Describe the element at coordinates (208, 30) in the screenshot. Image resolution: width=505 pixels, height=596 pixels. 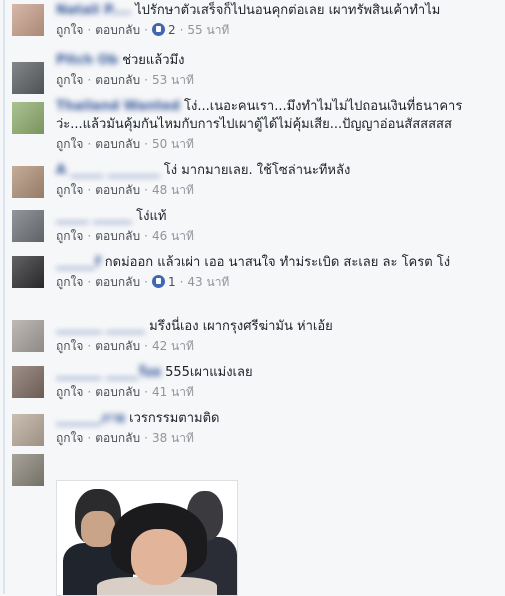
I see `timestamp: 55 นาที` at that location.